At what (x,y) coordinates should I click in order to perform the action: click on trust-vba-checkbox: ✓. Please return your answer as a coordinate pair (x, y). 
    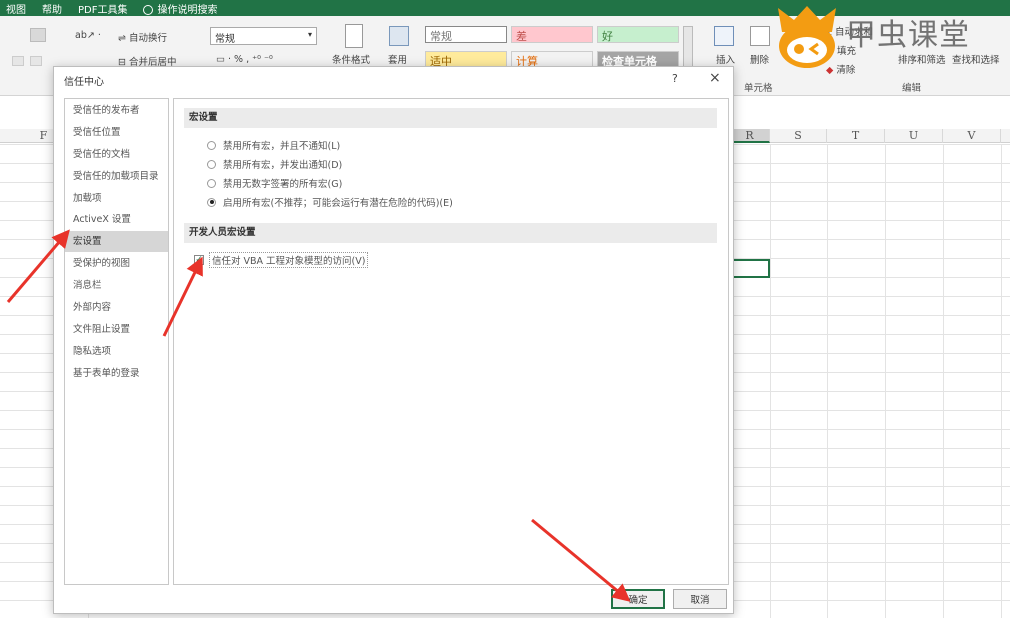
    Looking at the image, I should click on (199, 260).